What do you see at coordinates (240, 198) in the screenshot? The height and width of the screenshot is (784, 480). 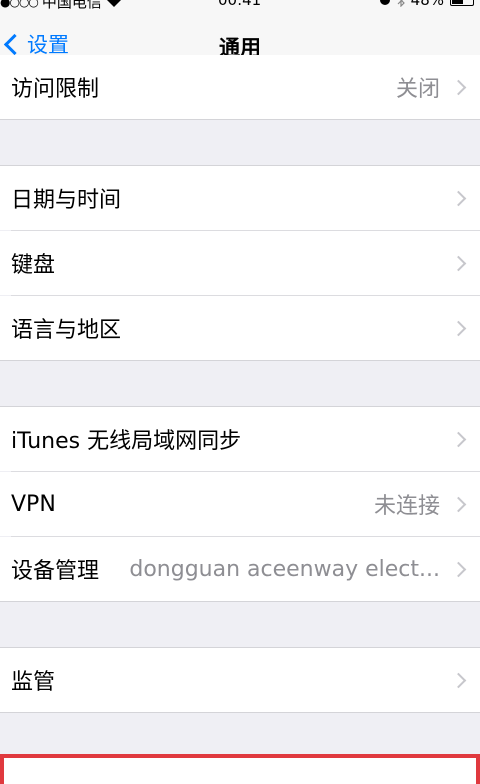 I see `settings-row-date-time: 日期与时间` at bounding box center [240, 198].